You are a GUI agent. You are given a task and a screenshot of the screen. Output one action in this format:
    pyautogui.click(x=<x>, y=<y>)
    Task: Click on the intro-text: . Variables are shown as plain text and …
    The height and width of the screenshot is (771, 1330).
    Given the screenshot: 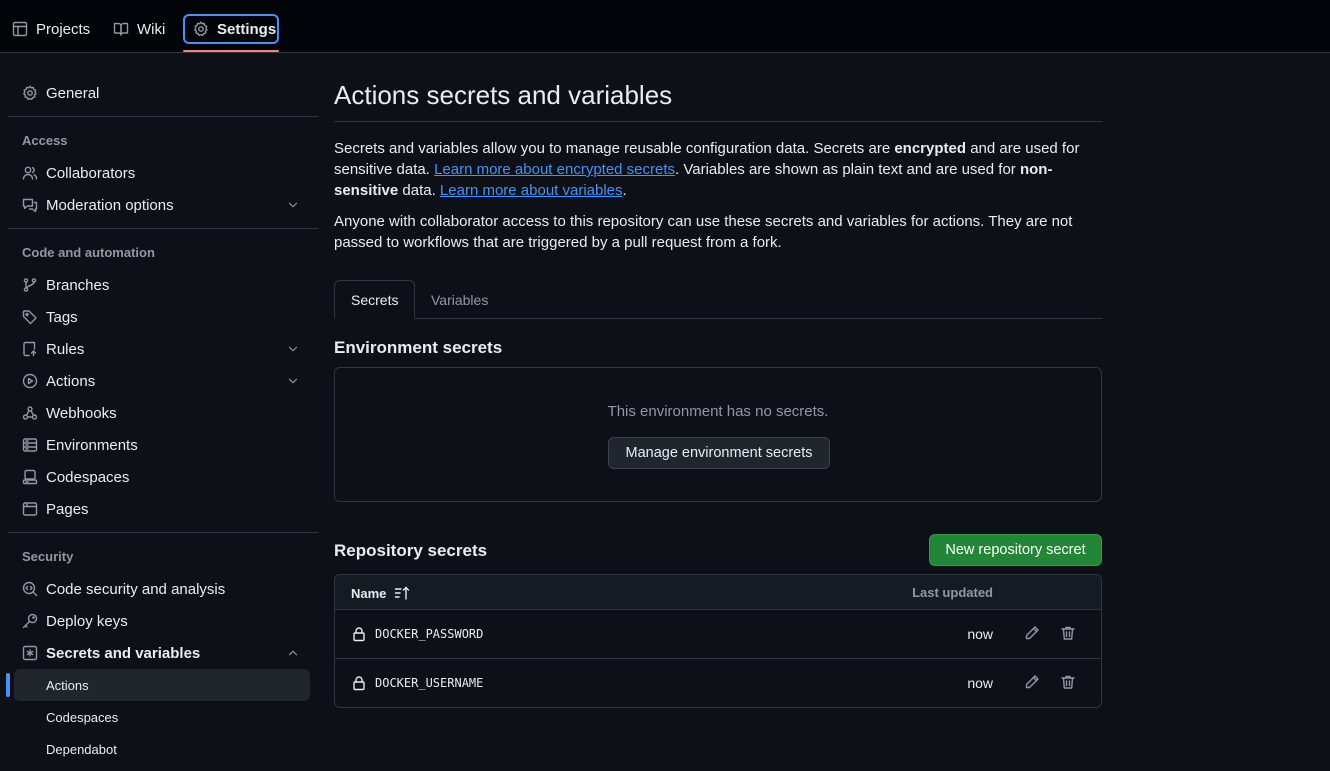 What is the action you would take?
    pyautogui.click(x=847, y=169)
    